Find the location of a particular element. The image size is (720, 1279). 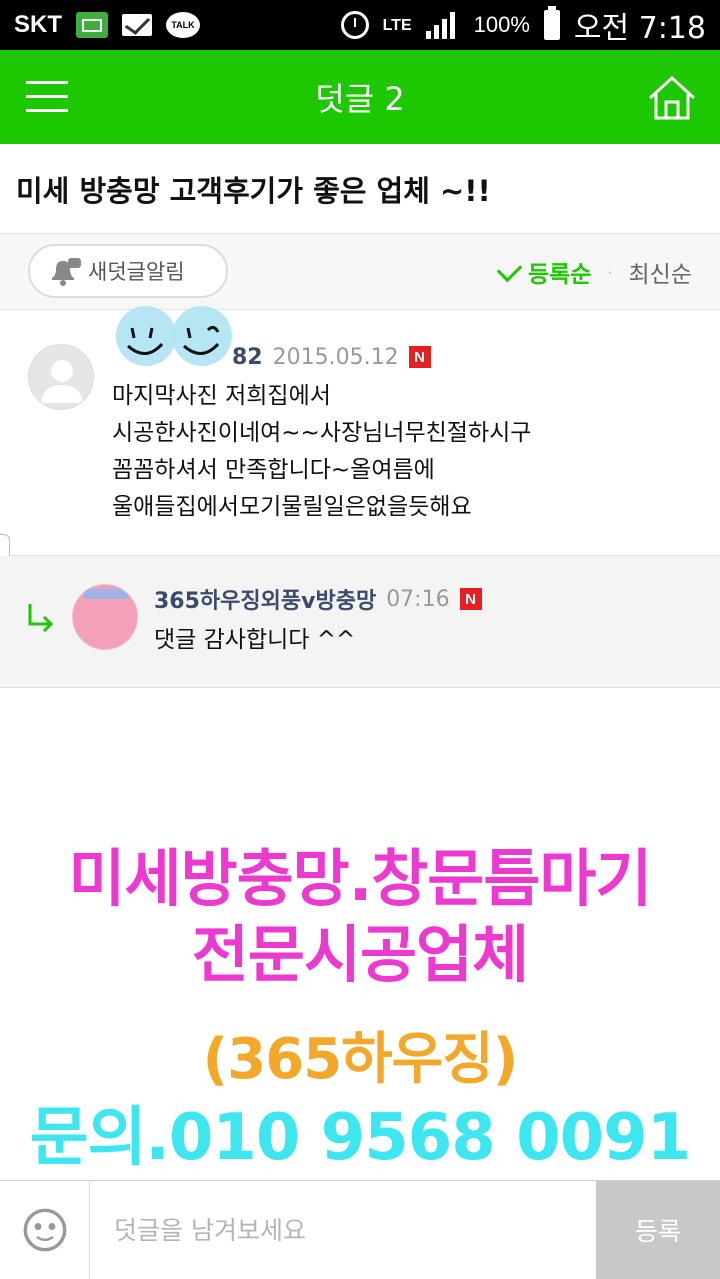

reply-body: 댓글 감사합니다 ^^ is located at coordinates (255, 640).